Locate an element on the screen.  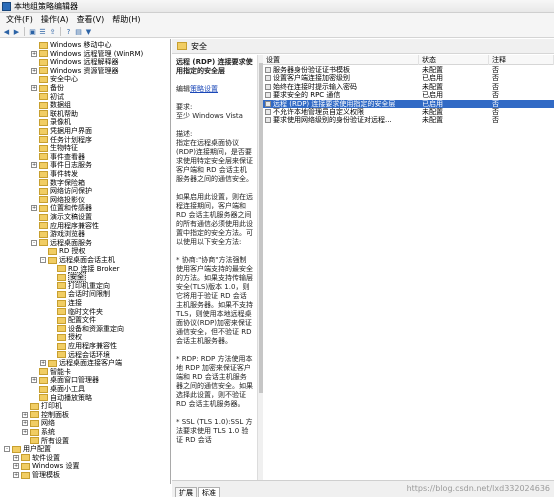
cell-setting: 要求安全的 RPC 通信 is located at coordinates (307, 95).